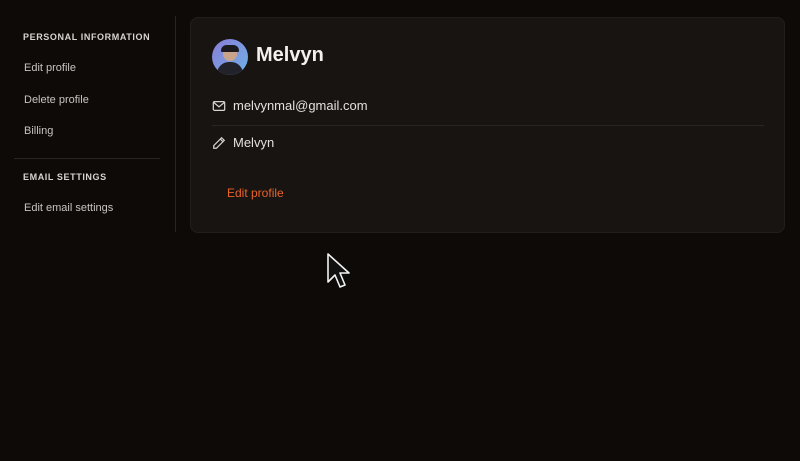 The image size is (800, 461). I want to click on avatar, so click(230, 57).